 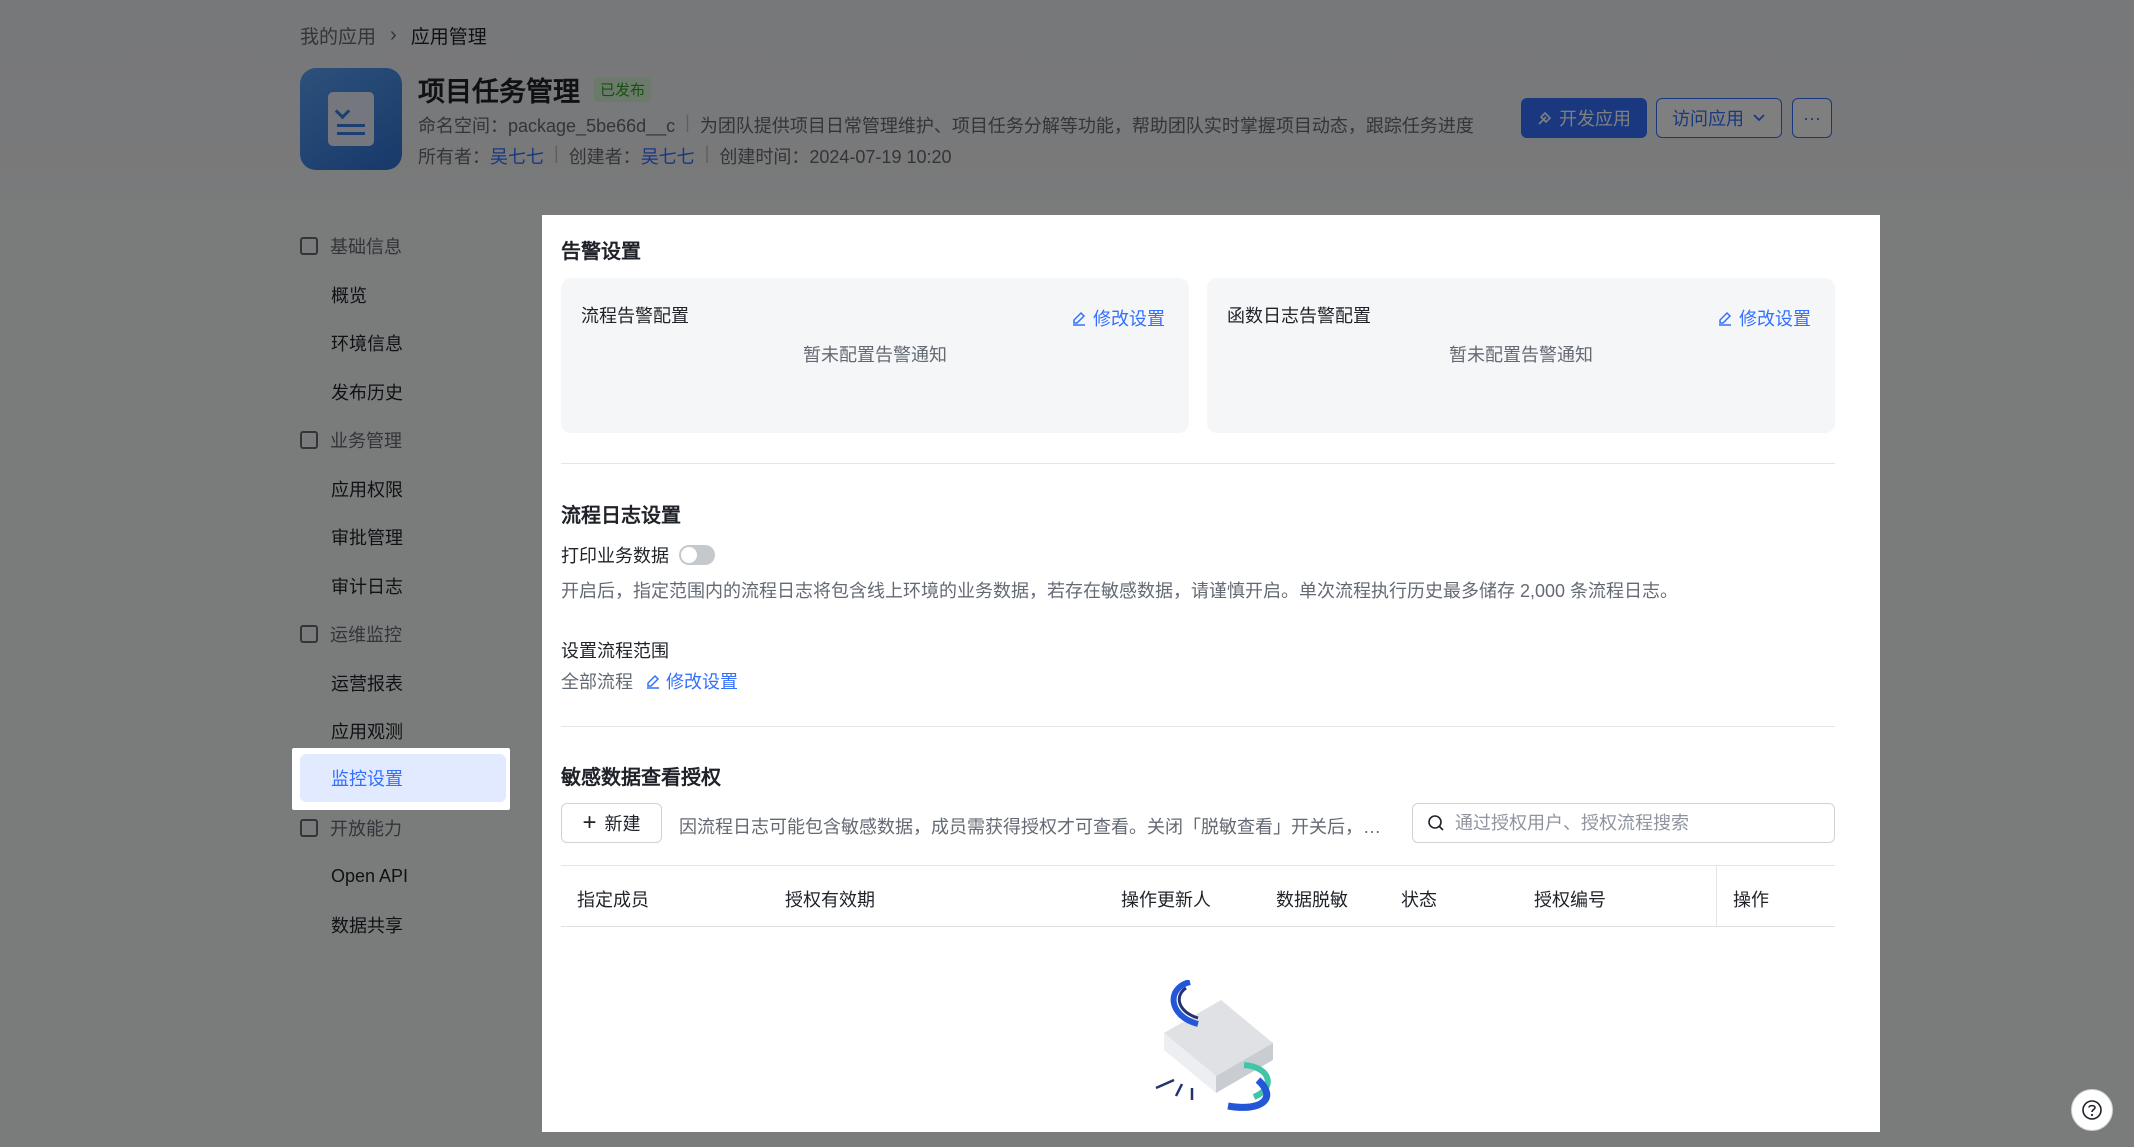 I want to click on print-business-data-row: 打印业务数据, so click(x=638, y=555).